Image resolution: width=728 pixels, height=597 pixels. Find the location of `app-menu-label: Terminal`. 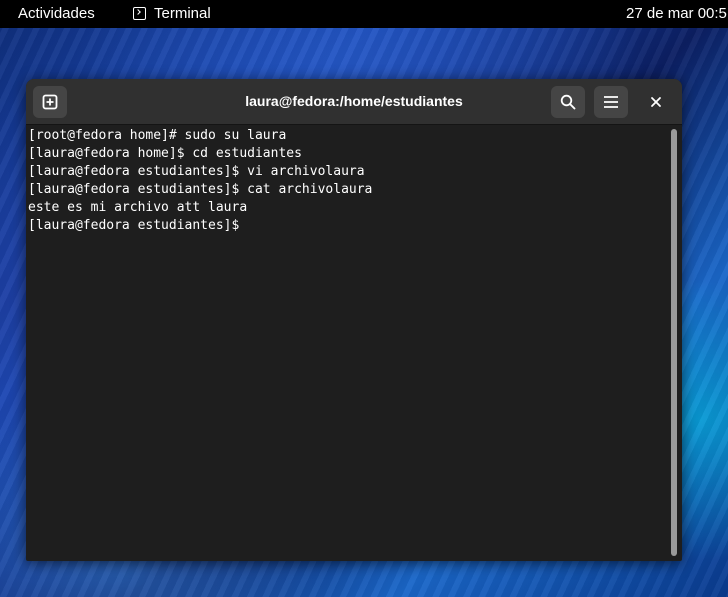

app-menu-label: Terminal is located at coordinates (182, 13).